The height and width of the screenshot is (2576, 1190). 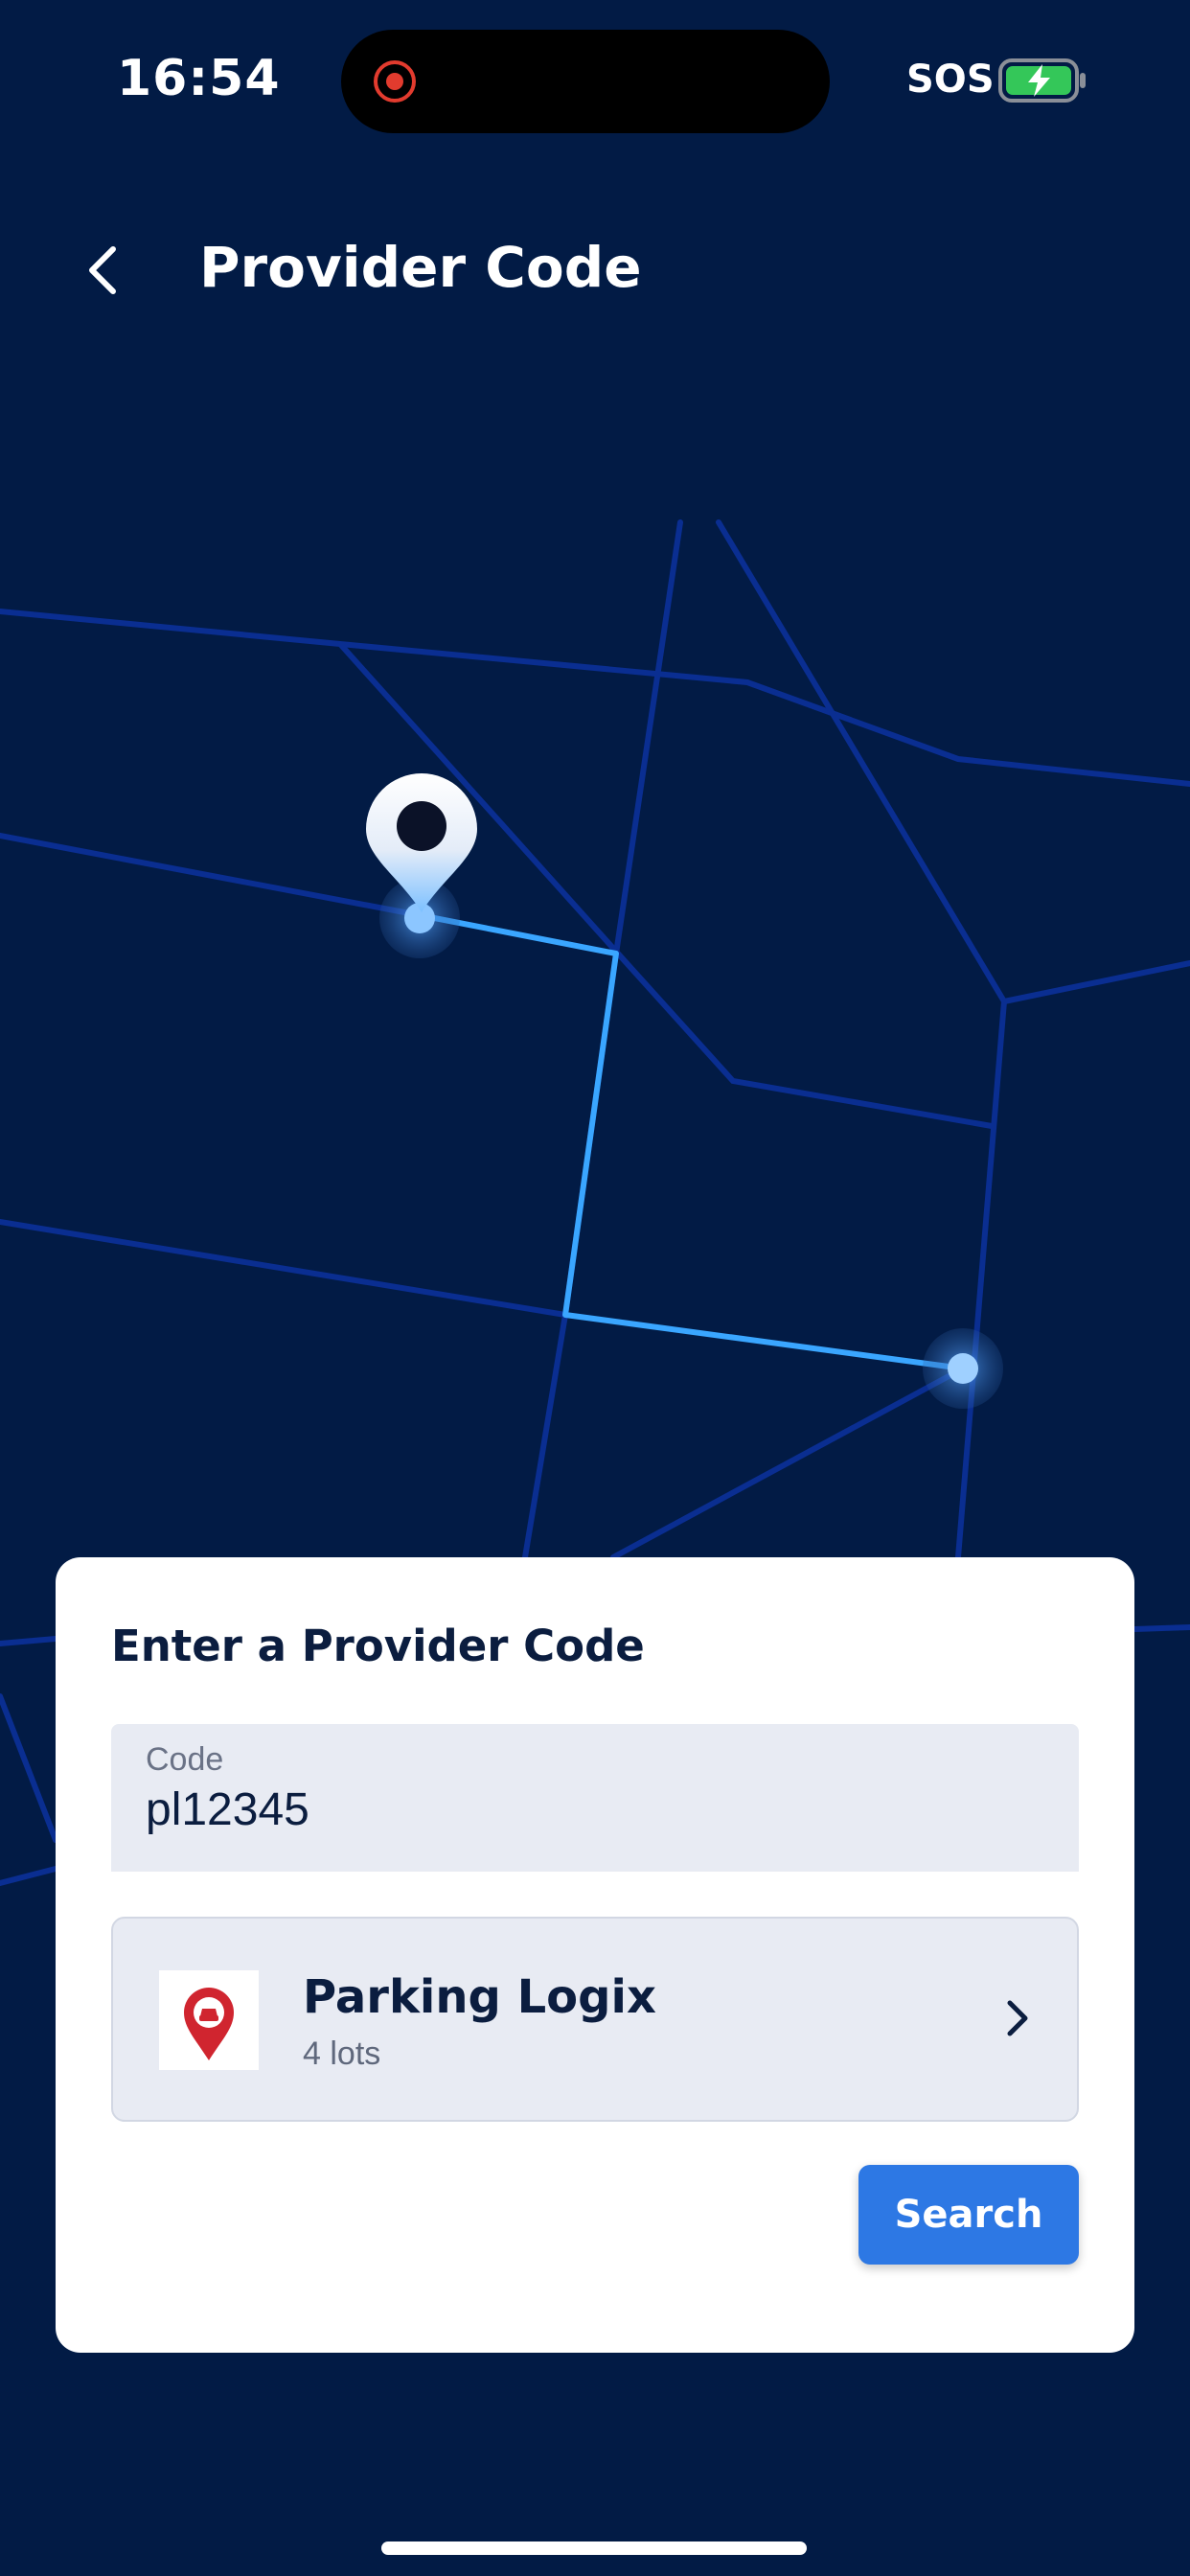 What do you see at coordinates (692, 1141) in the screenshot?
I see `route-line` at bounding box center [692, 1141].